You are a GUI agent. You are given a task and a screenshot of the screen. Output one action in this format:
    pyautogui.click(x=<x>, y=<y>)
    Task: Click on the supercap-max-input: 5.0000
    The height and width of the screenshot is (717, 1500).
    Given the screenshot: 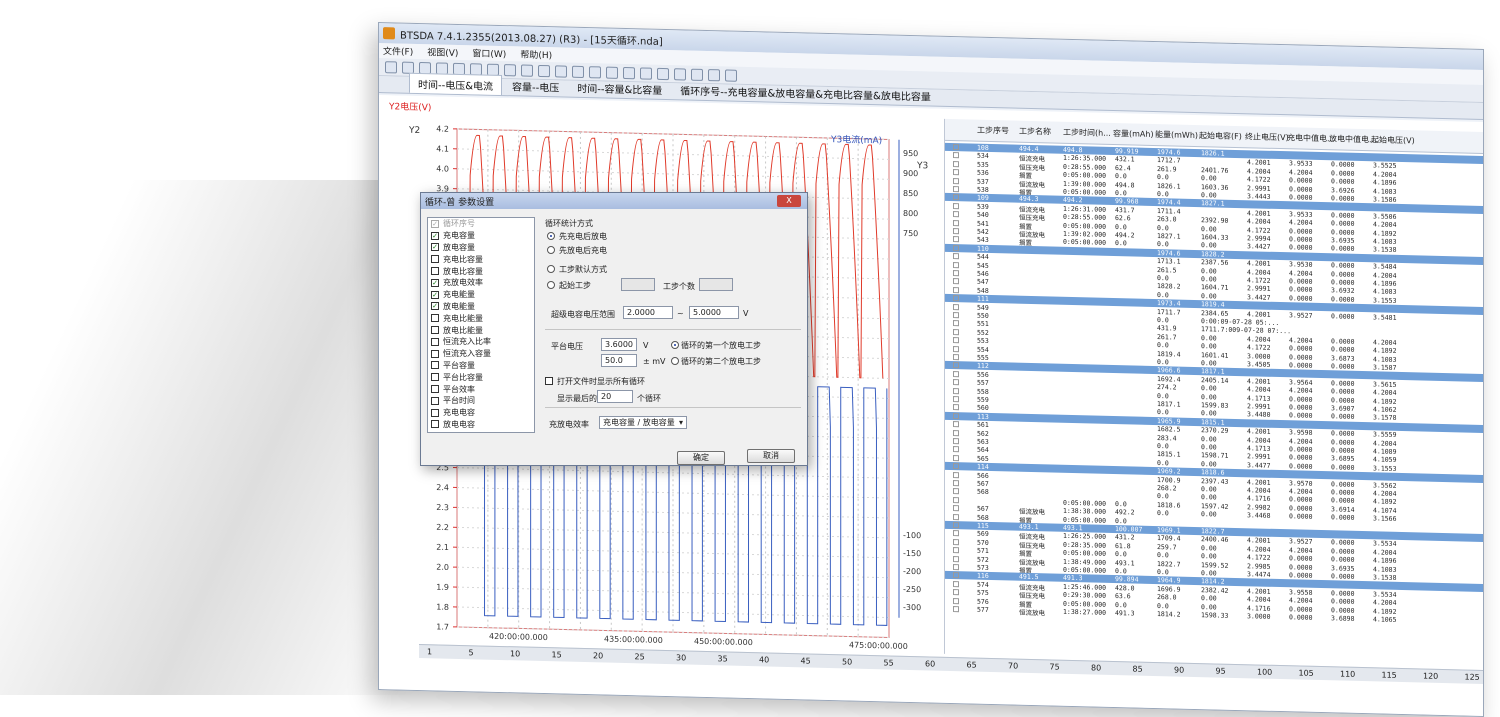 What is the action you would take?
    pyautogui.click(x=714, y=312)
    